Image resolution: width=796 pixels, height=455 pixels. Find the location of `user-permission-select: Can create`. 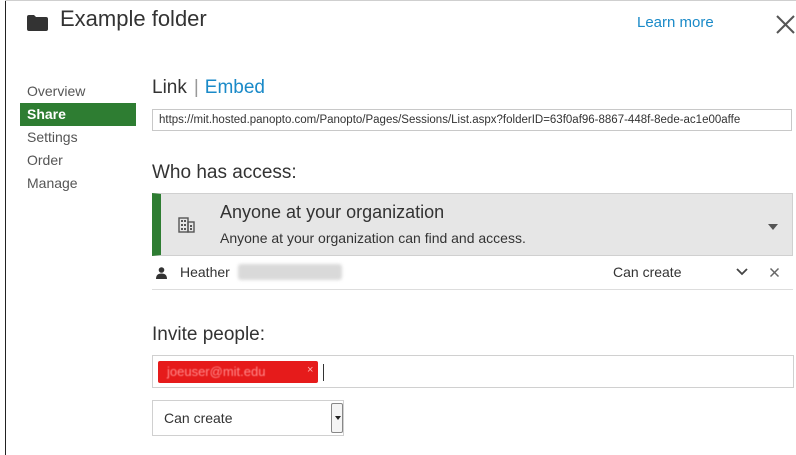

user-permission-select: Can create is located at coordinates (647, 272).